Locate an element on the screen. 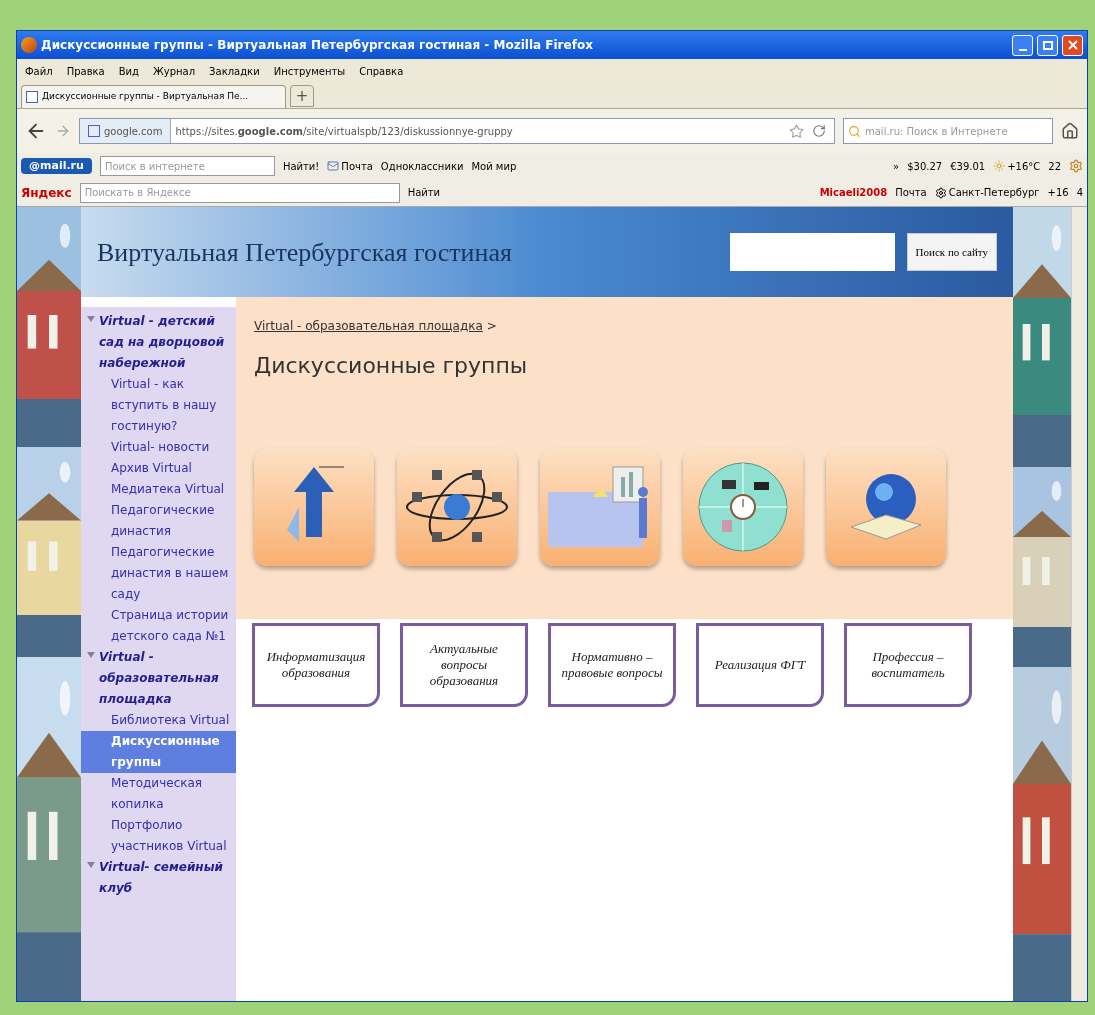 The width and height of the screenshot is (1095, 1015). note-label: Профессия – воспитатель is located at coordinates (908, 665).